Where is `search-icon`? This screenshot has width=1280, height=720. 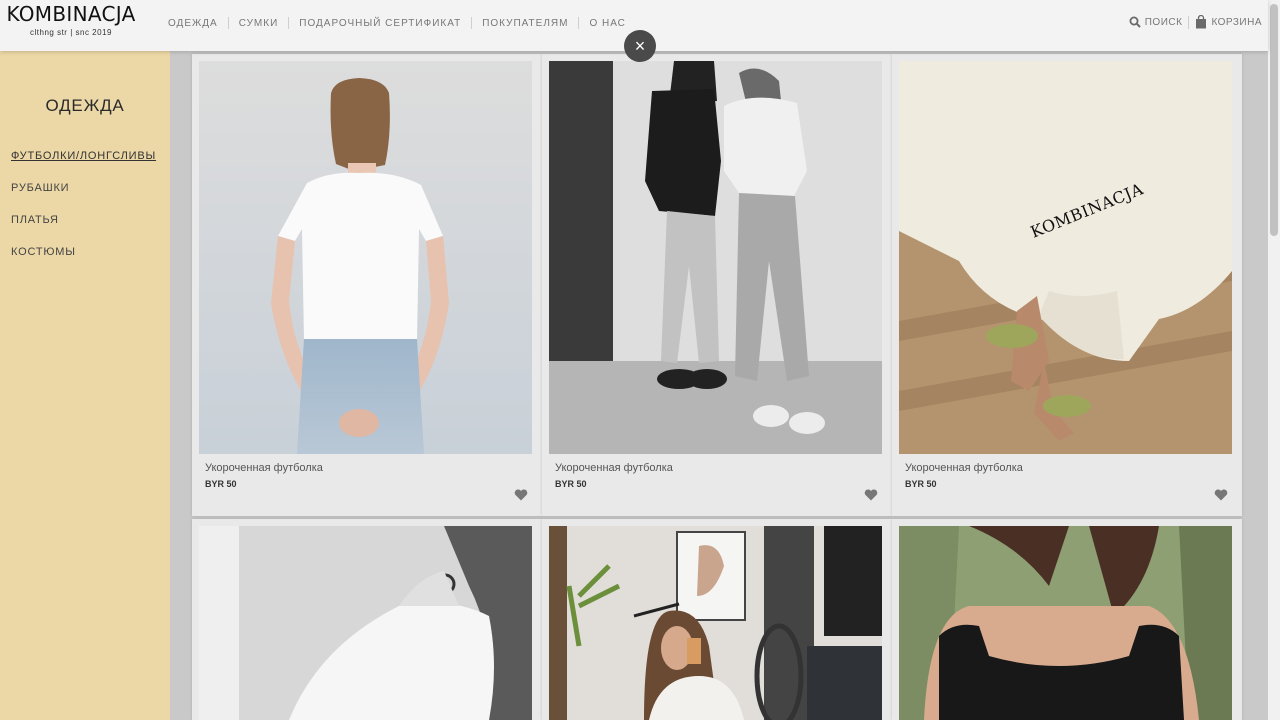
search-icon is located at coordinates (1135, 22).